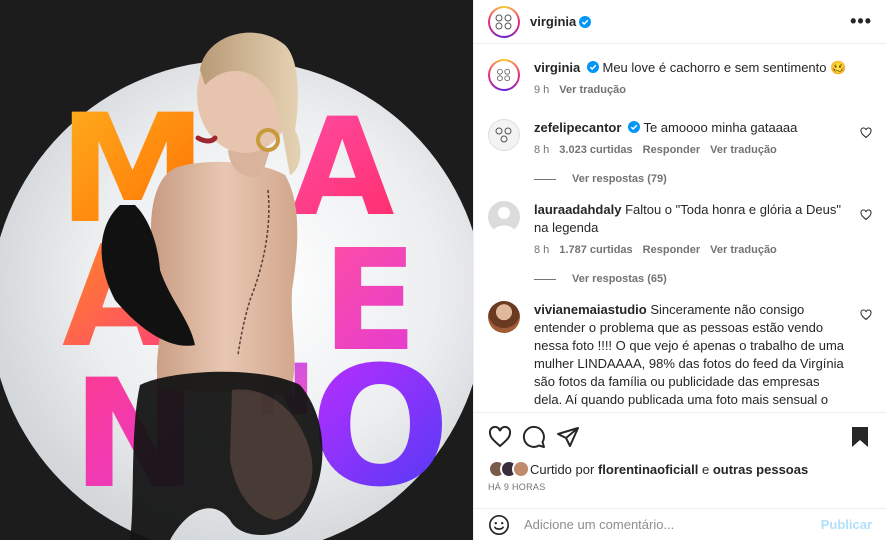  What do you see at coordinates (714, 67) in the screenshot?
I see `caption-text: Meu love é cachorro e sem sentimento` at bounding box center [714, 67].